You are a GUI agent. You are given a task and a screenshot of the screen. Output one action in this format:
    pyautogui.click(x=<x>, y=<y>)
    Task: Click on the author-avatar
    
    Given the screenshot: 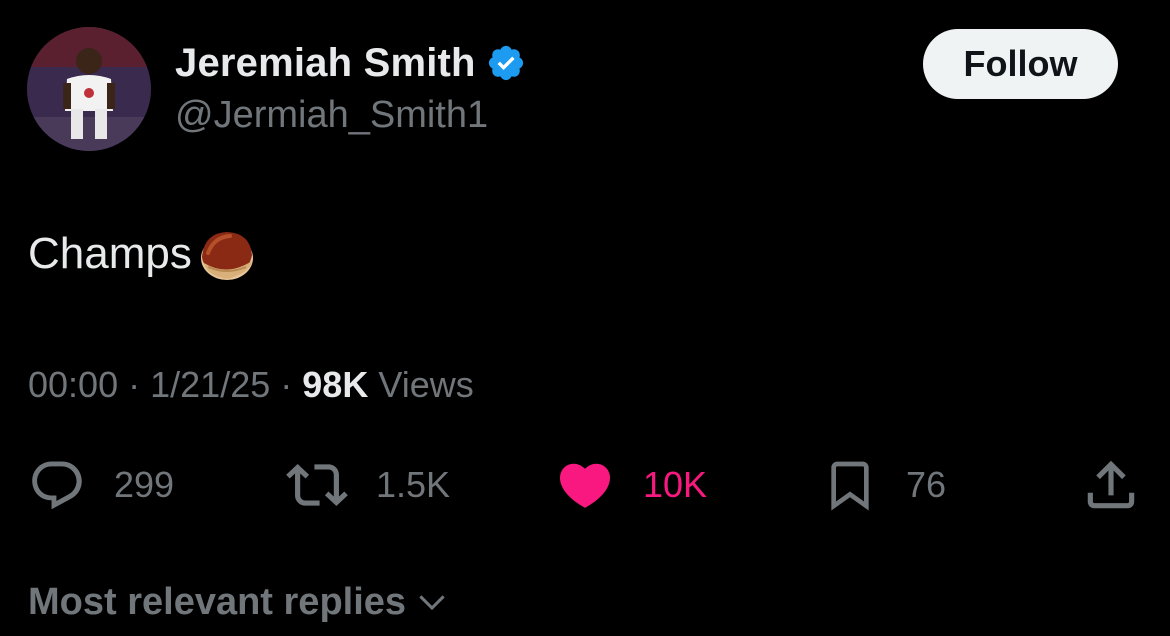 What is the action you would take?
    pyautogui.click(x=89, y=89)
    